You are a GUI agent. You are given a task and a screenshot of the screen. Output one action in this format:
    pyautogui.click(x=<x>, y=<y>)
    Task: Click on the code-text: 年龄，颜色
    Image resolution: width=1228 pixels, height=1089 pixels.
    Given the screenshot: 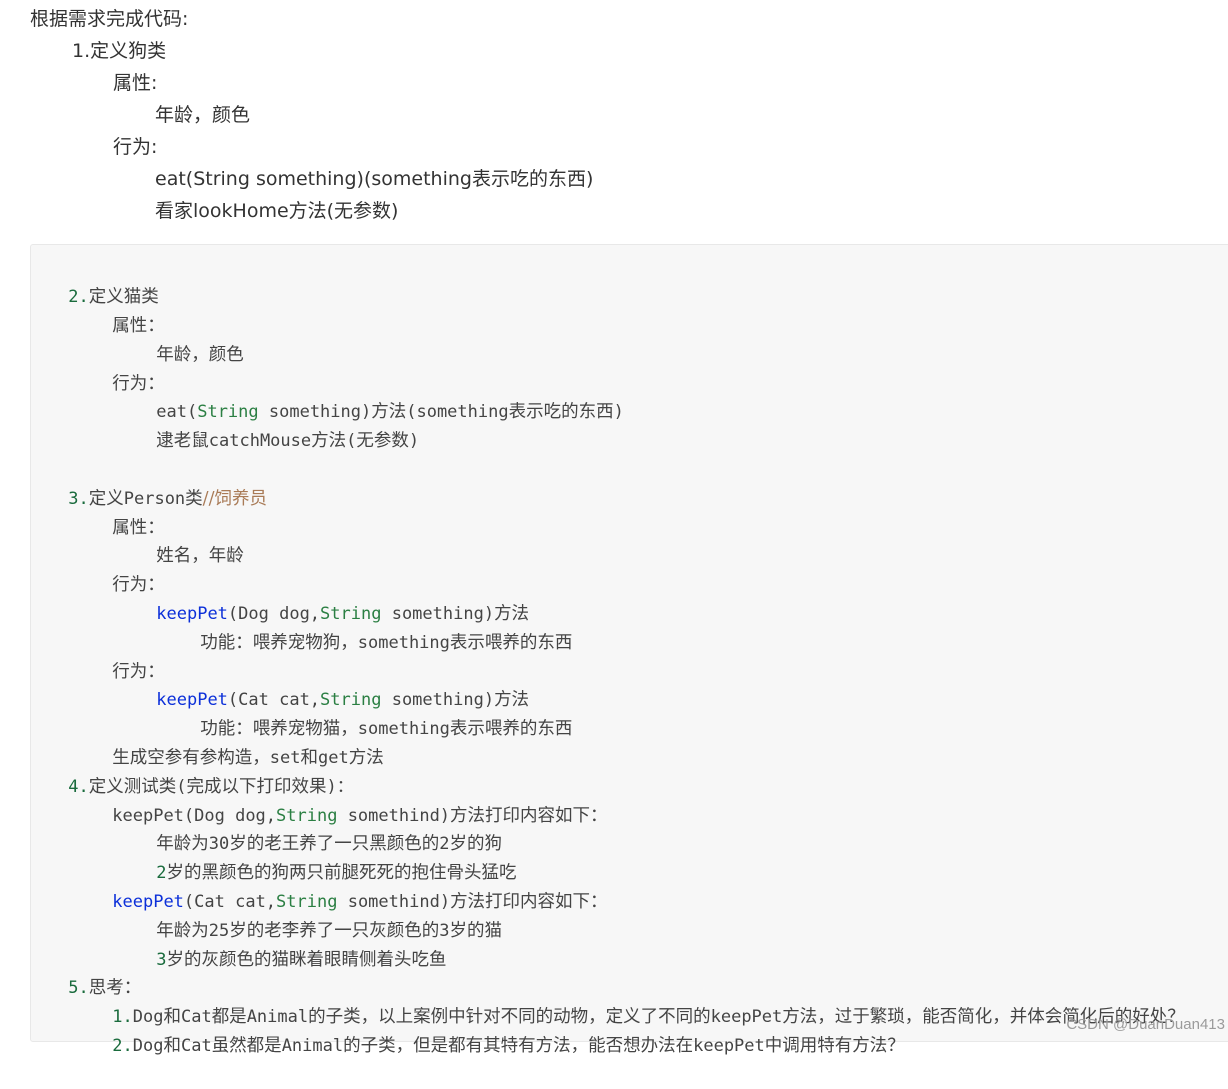 What is the action you would take?
    pyautogui.click(x=200, y=354)
    